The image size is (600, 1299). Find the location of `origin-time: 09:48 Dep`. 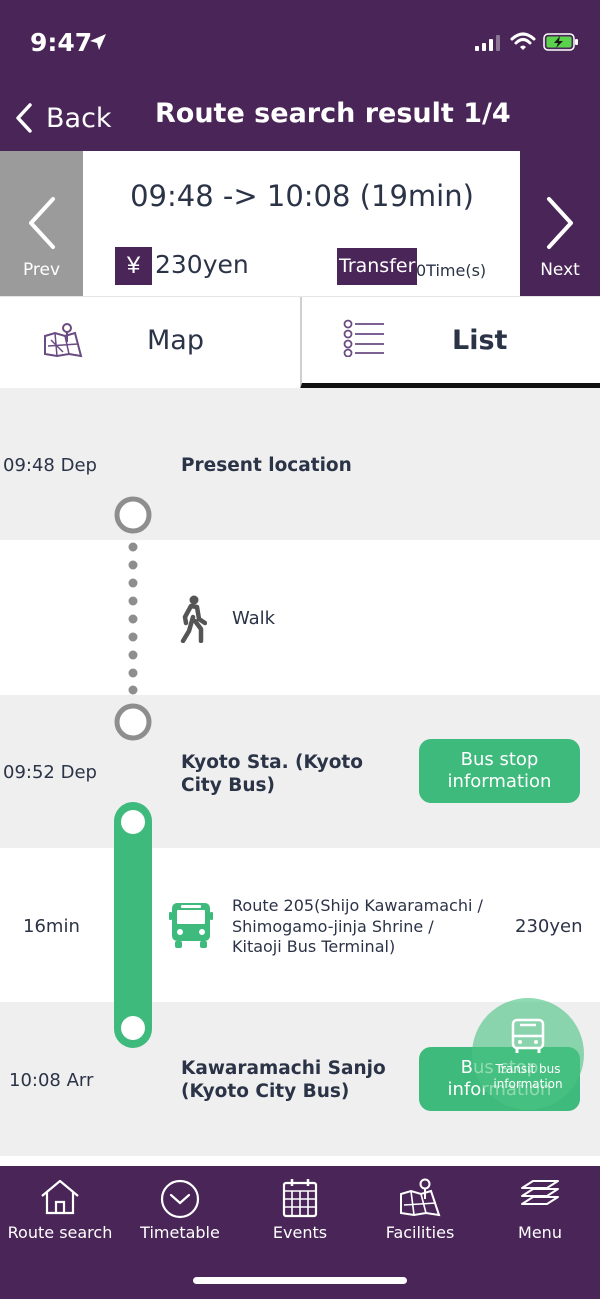

origin-time: 09:48 Dep is located at coordinates (50, 465).